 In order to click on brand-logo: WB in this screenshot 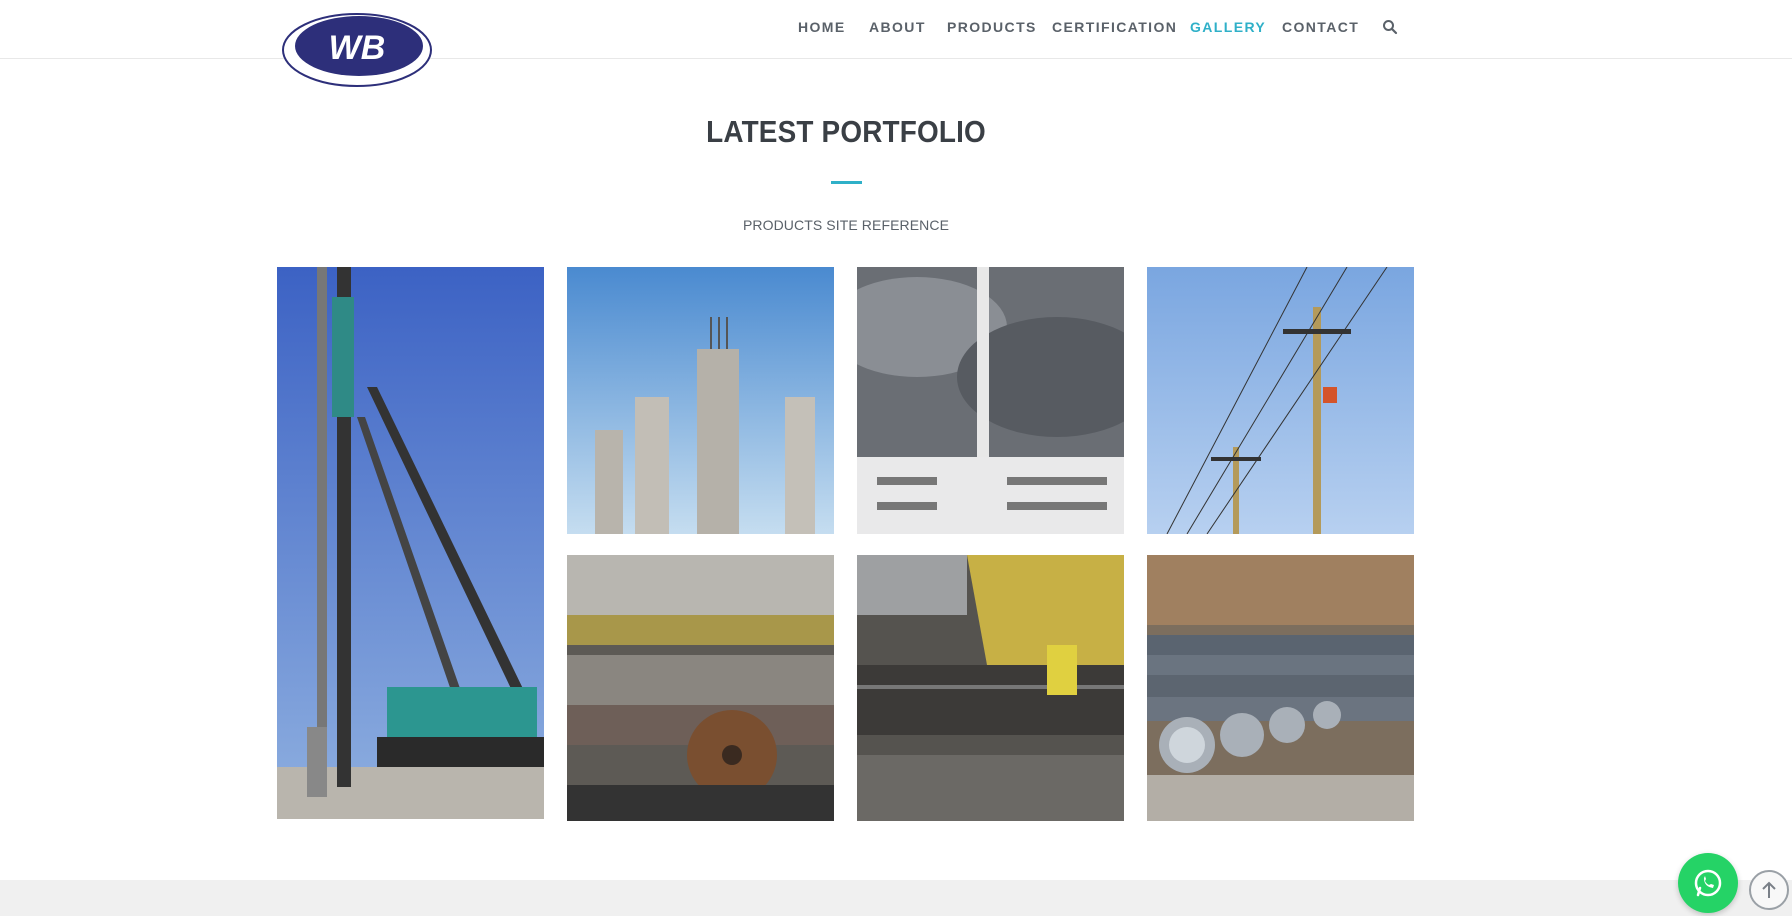, I will do `click(357, 50)`.